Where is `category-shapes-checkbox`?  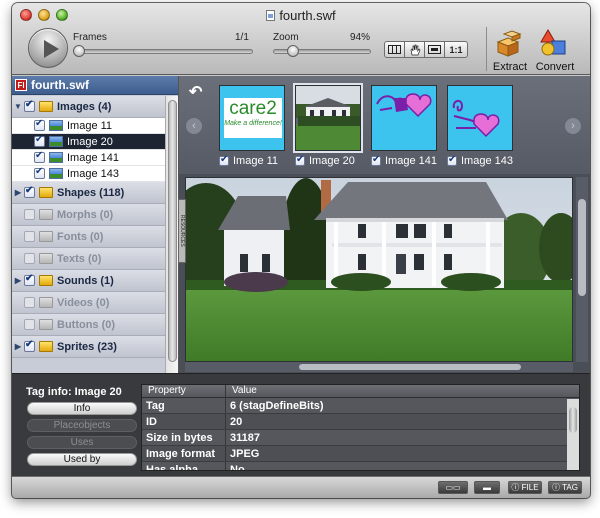 category-shapes-checkbox is located at coordinates (29, 191).